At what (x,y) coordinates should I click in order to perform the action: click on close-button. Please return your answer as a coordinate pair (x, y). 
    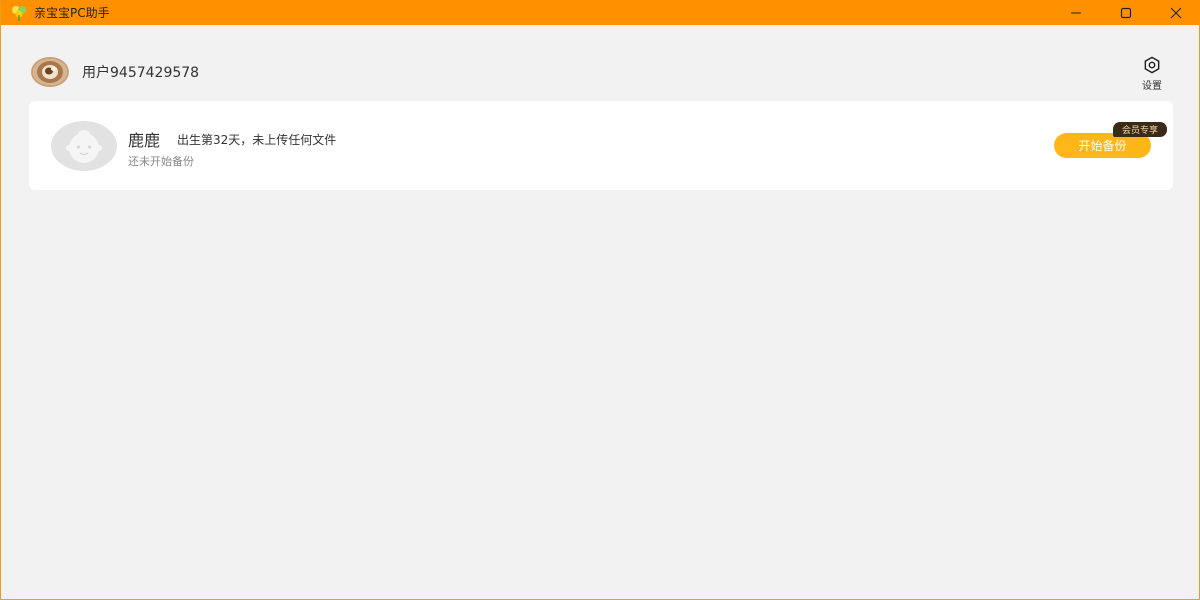
    Looking at the image, I should click on (1175, 12).